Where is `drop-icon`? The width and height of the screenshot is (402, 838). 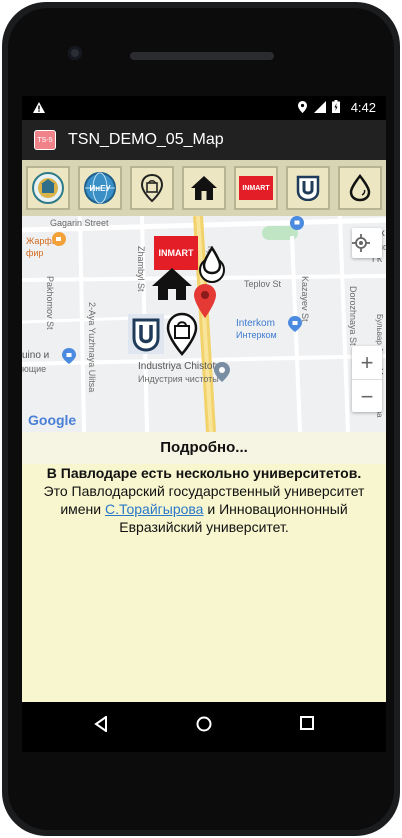
drop-icon is located at coordinates (360, 188).